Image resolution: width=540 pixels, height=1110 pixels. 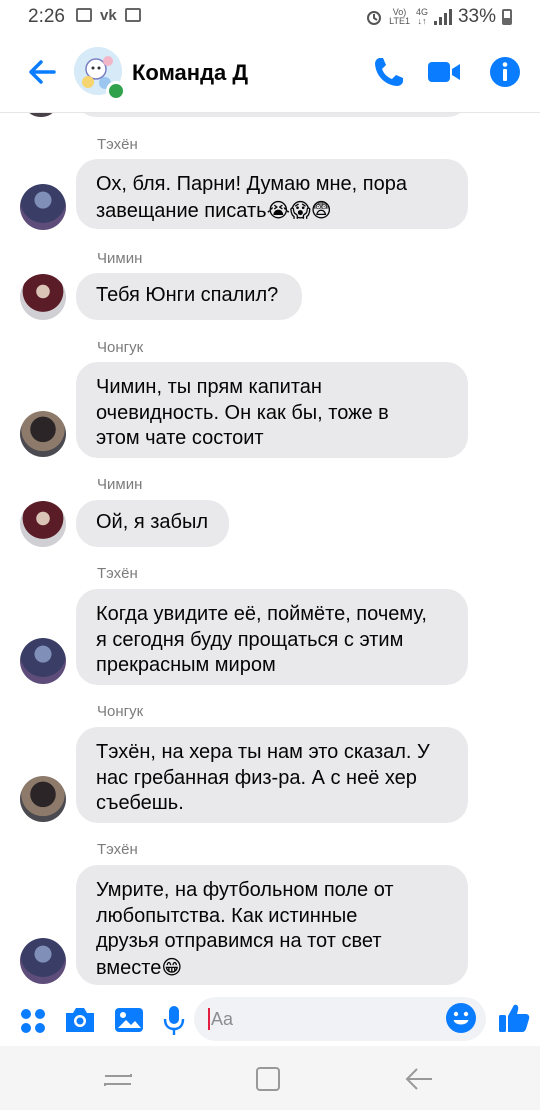 I want to click on avatar, so click(x=41, y=115).